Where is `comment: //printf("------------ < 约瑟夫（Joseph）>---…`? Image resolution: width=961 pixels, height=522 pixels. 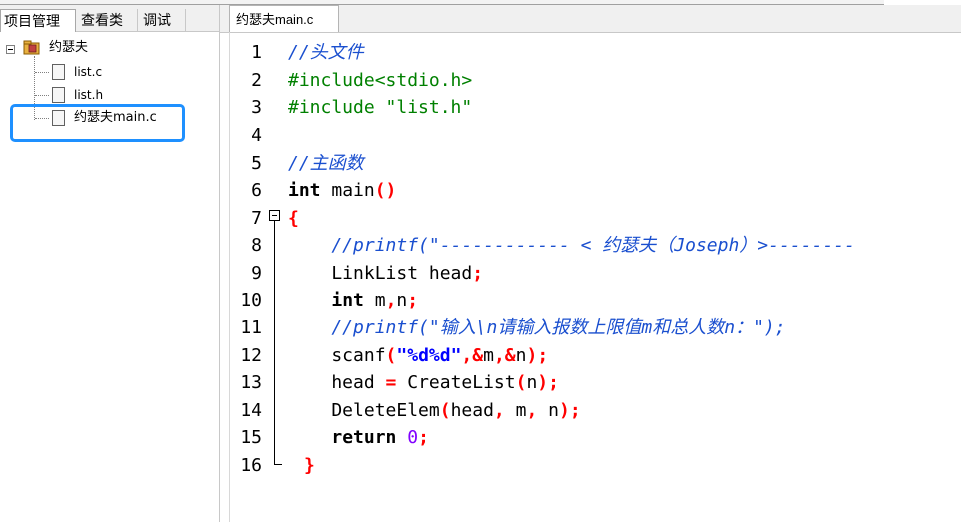
comment: //printf("------------ < 约瑟夫（Joseph）>---… is located at coordinates (571, 245).